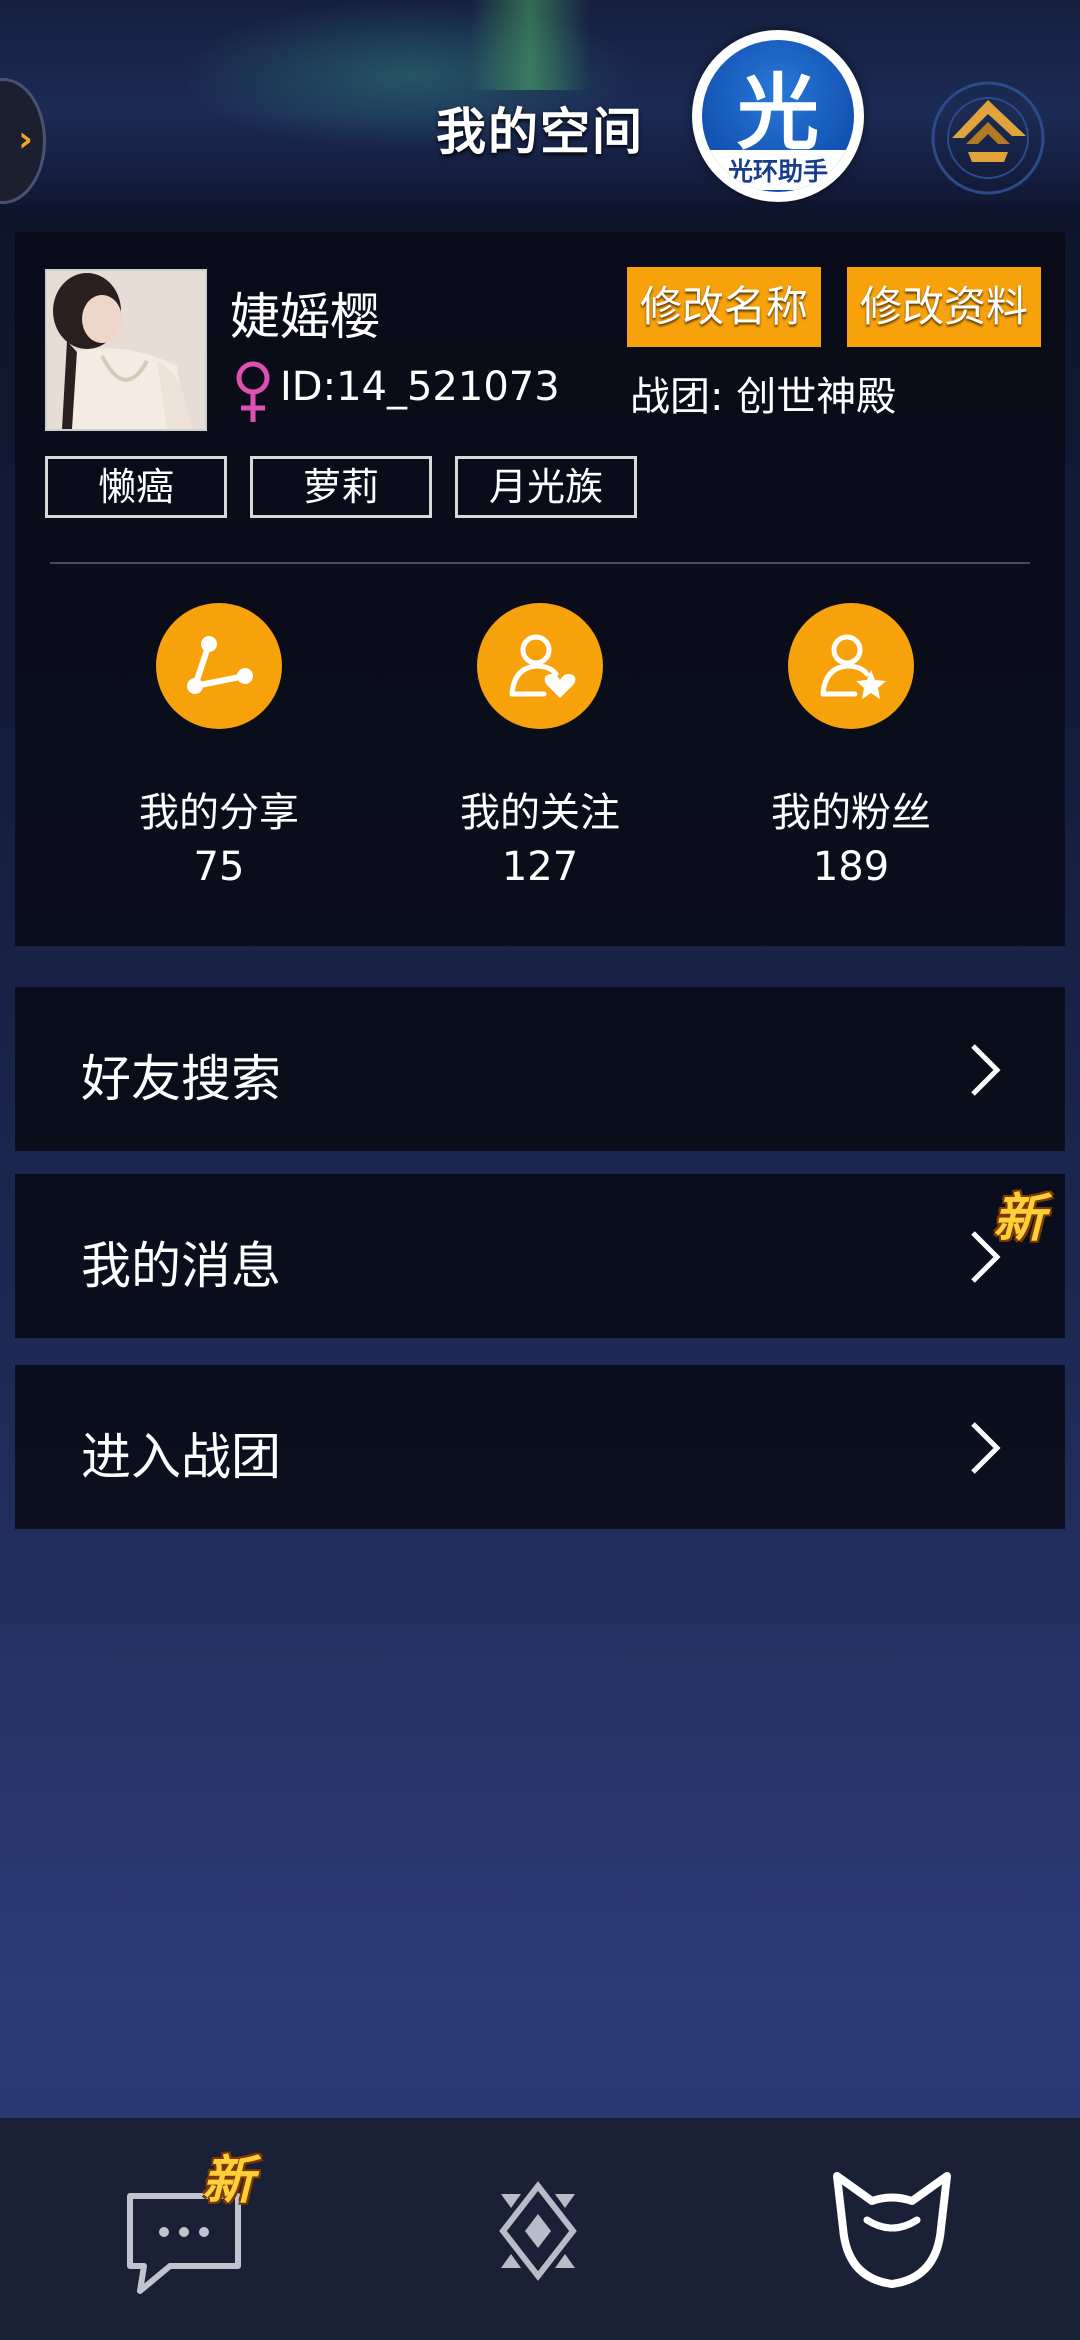 This screenshot has height=2340, width=1080. I want to click on menu-label: 进入战团, so click(181, 1457).